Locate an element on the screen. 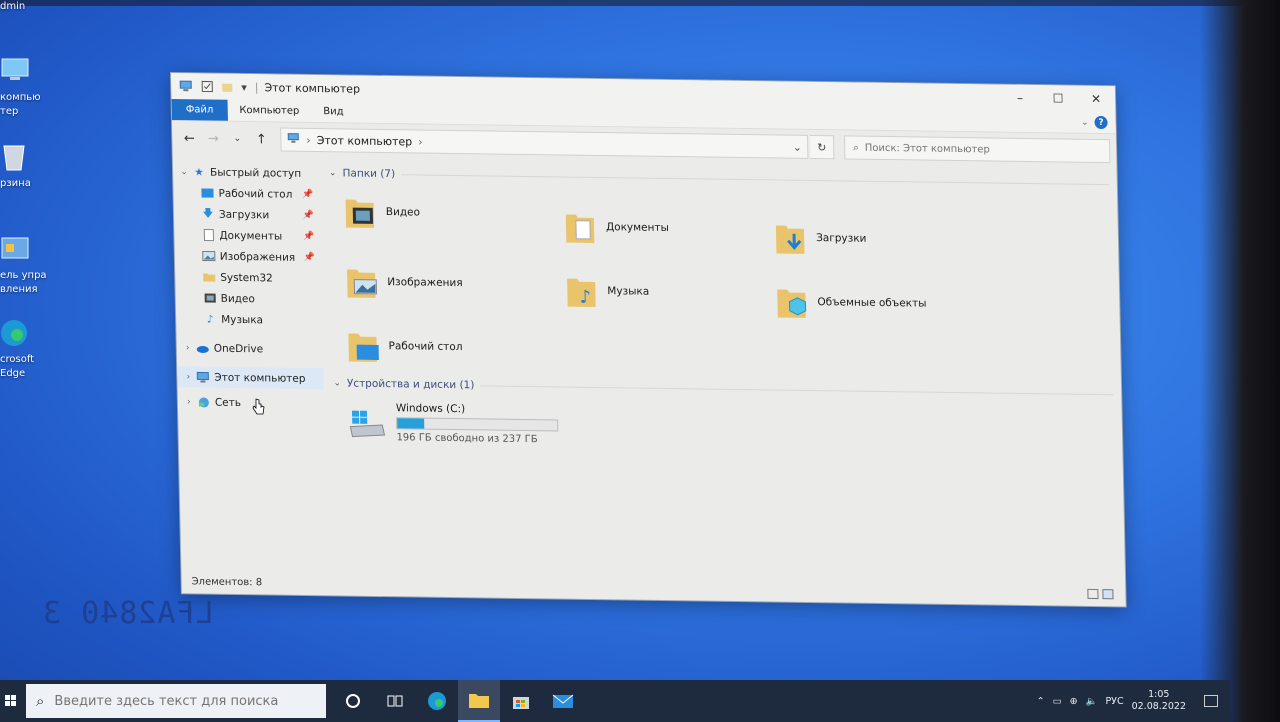 The image size is (1280, 722). taskbar-edge is located at coordinates (437, 701).